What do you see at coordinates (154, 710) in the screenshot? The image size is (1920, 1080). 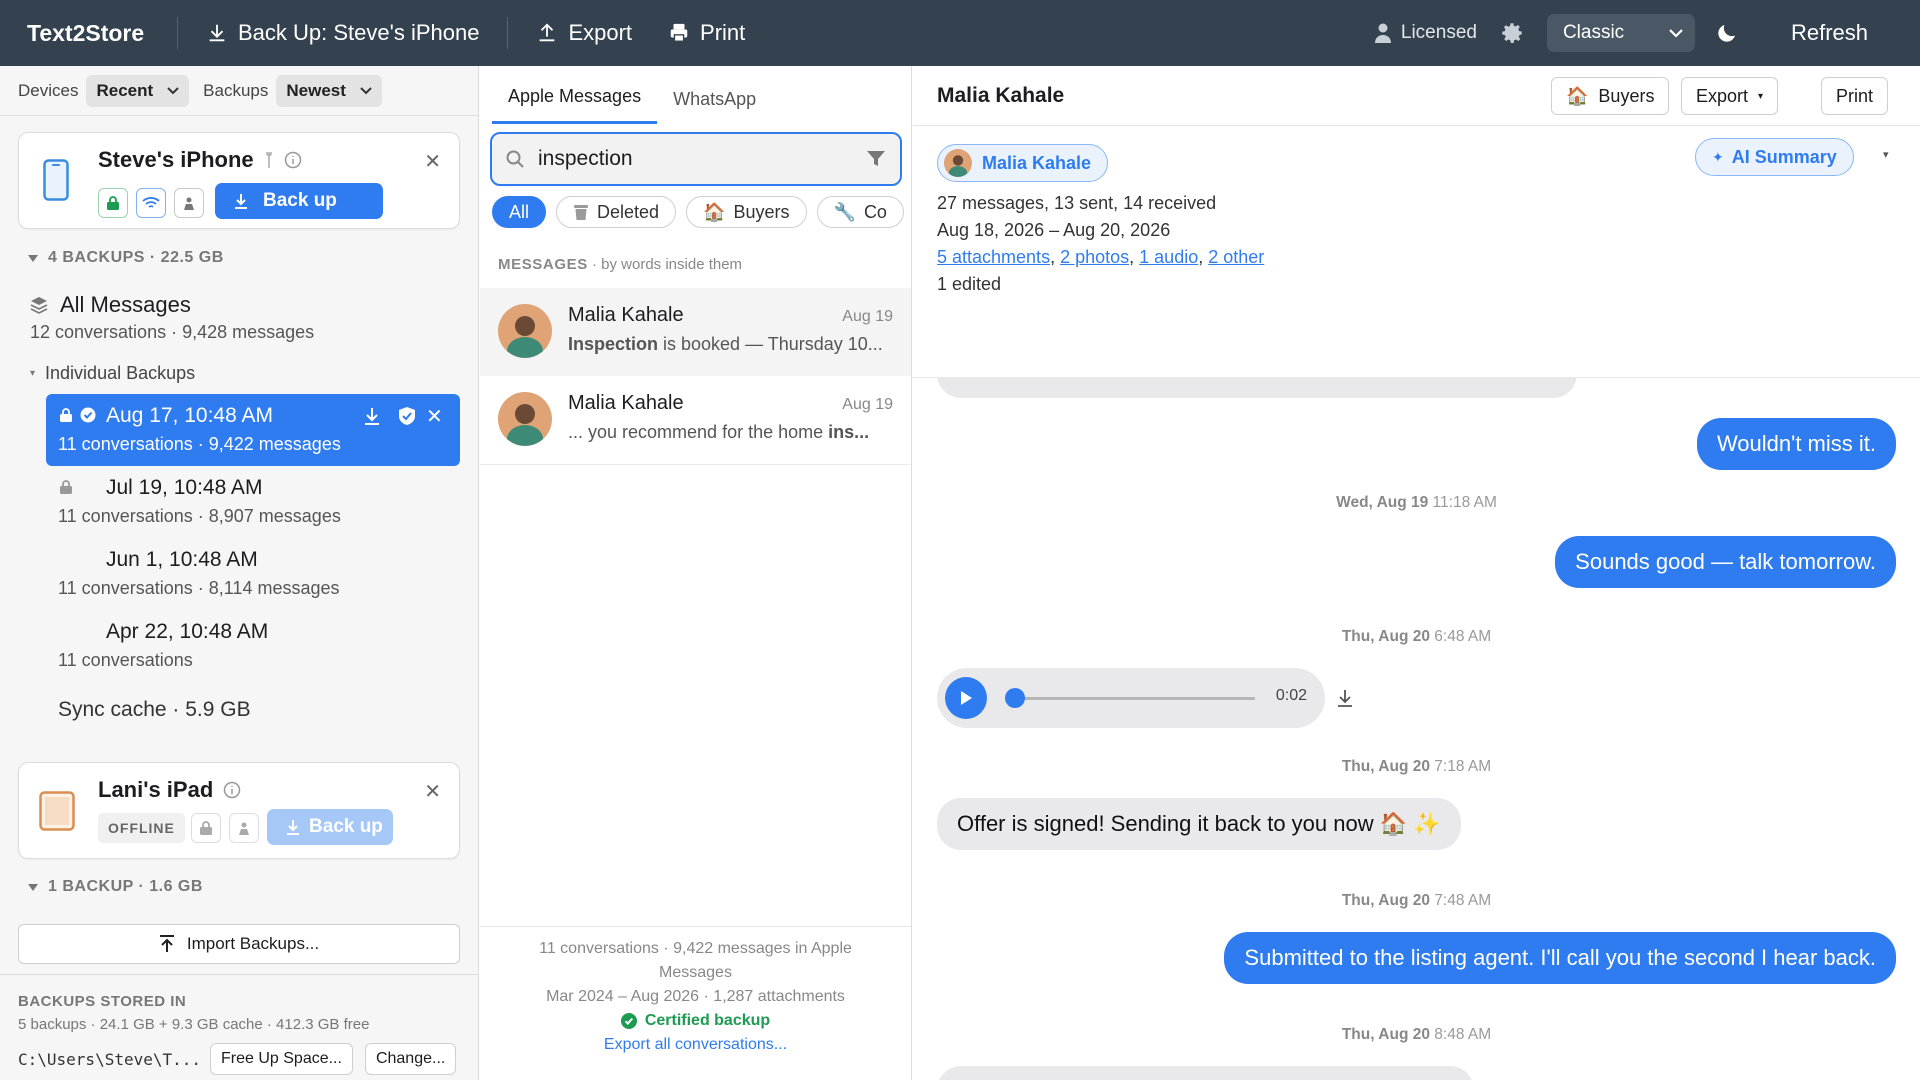 I see `sync-cache-item: Sync cache · 5.9 GB` at bounding box center [154, 710].